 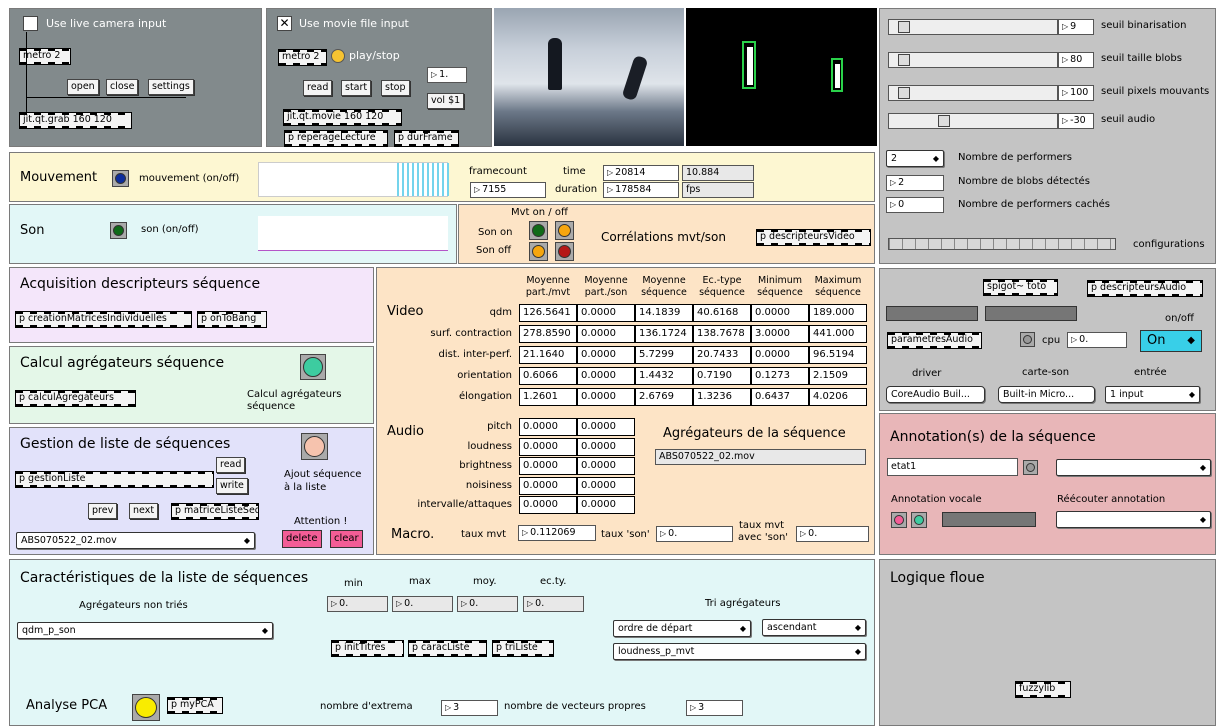 I want to click on volume-number: ▷ 1., so click(x=447, y=75).